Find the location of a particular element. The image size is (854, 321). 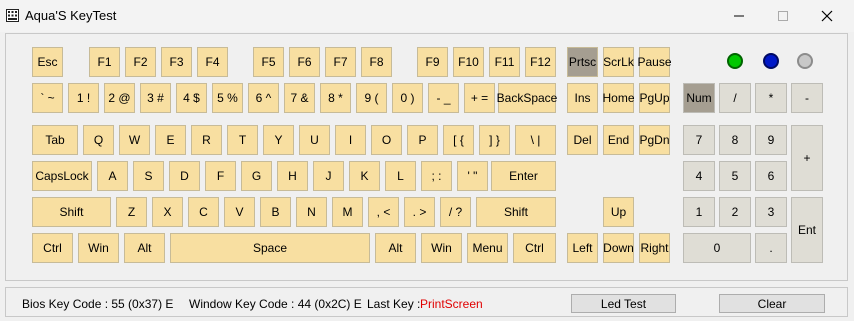

key-h: H is located at coordinates (292, 176).